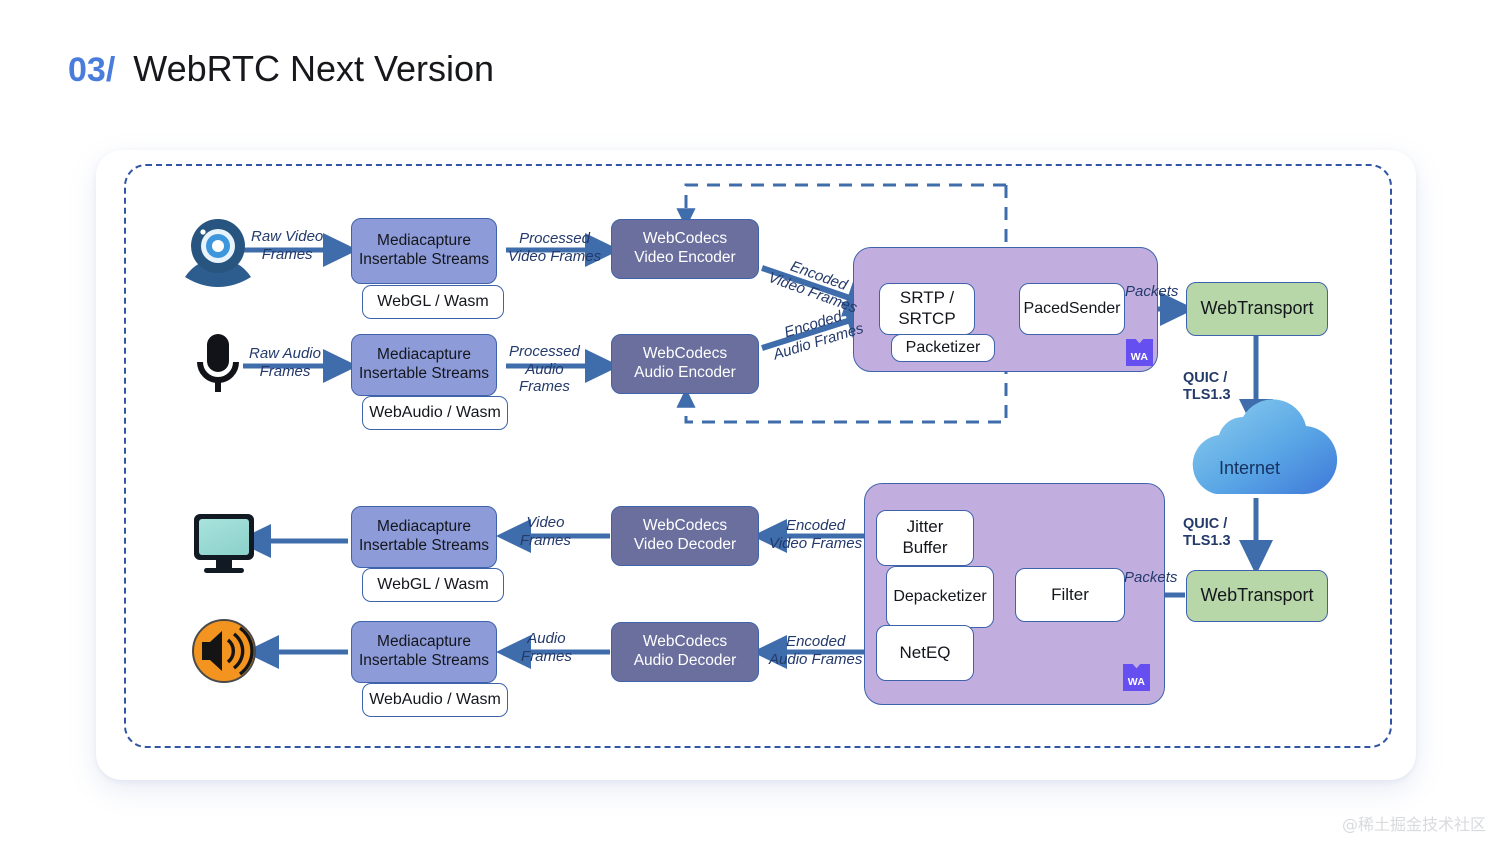  Describe the element at coordinates (1151, 577) in the screenshot. I see `label-packets-receive: Packets` at that location.